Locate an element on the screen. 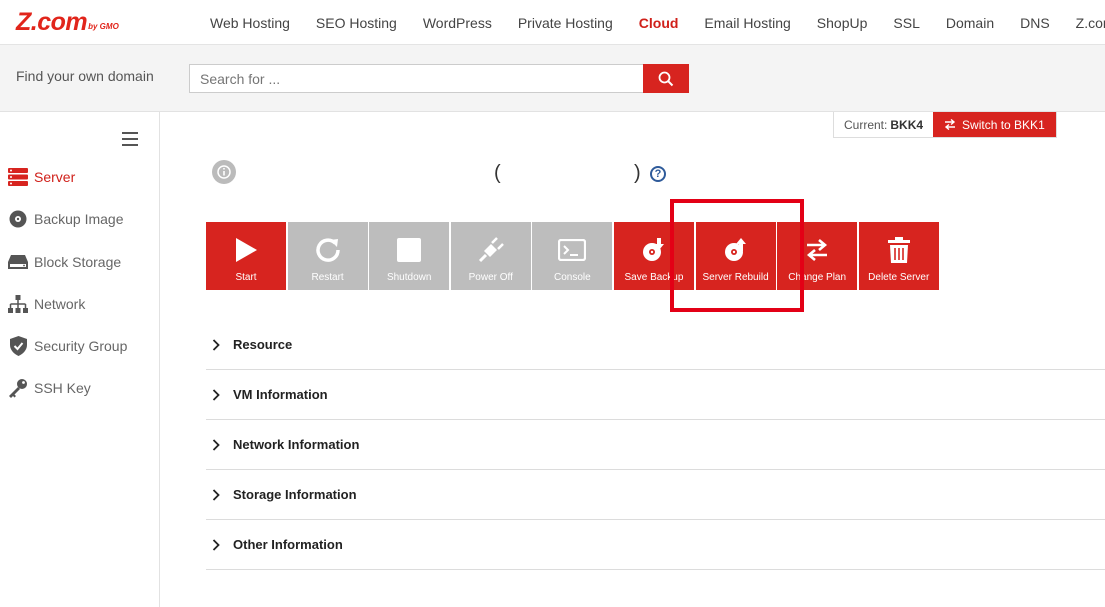 This screenshot has height=607, width=1105. action-label: Delete Server is located at coordinates (899, 277).